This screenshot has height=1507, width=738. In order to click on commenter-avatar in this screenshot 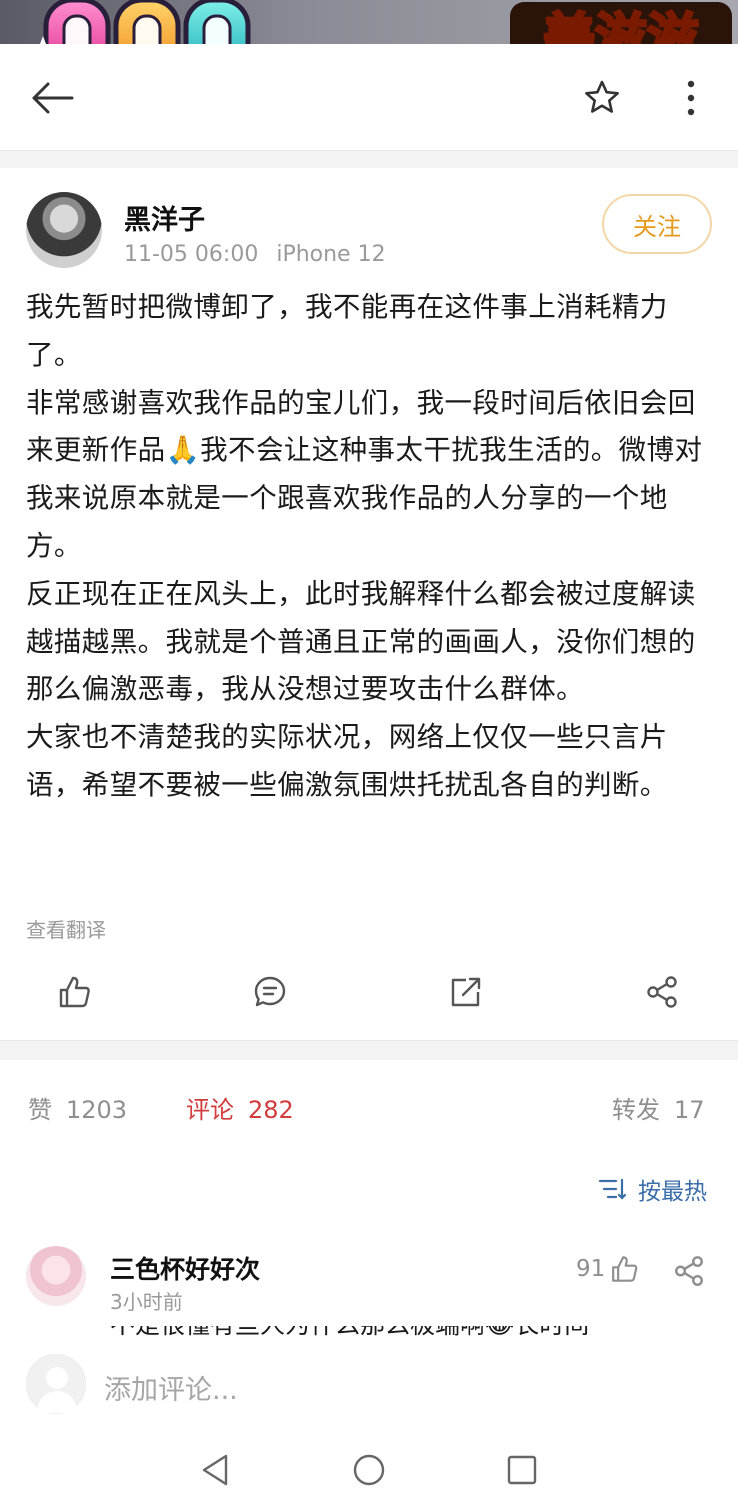, I will do `click(56, 1276)`.